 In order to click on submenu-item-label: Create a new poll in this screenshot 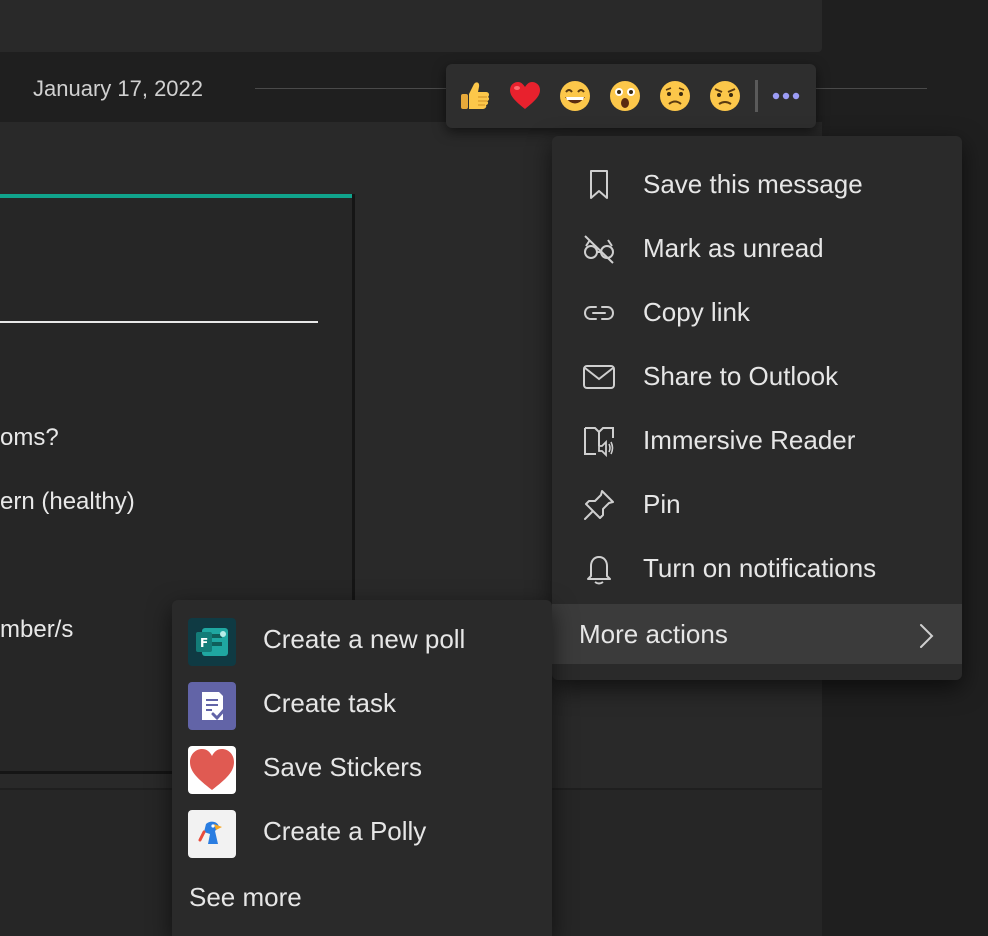, I will do `click(364, 639)`.